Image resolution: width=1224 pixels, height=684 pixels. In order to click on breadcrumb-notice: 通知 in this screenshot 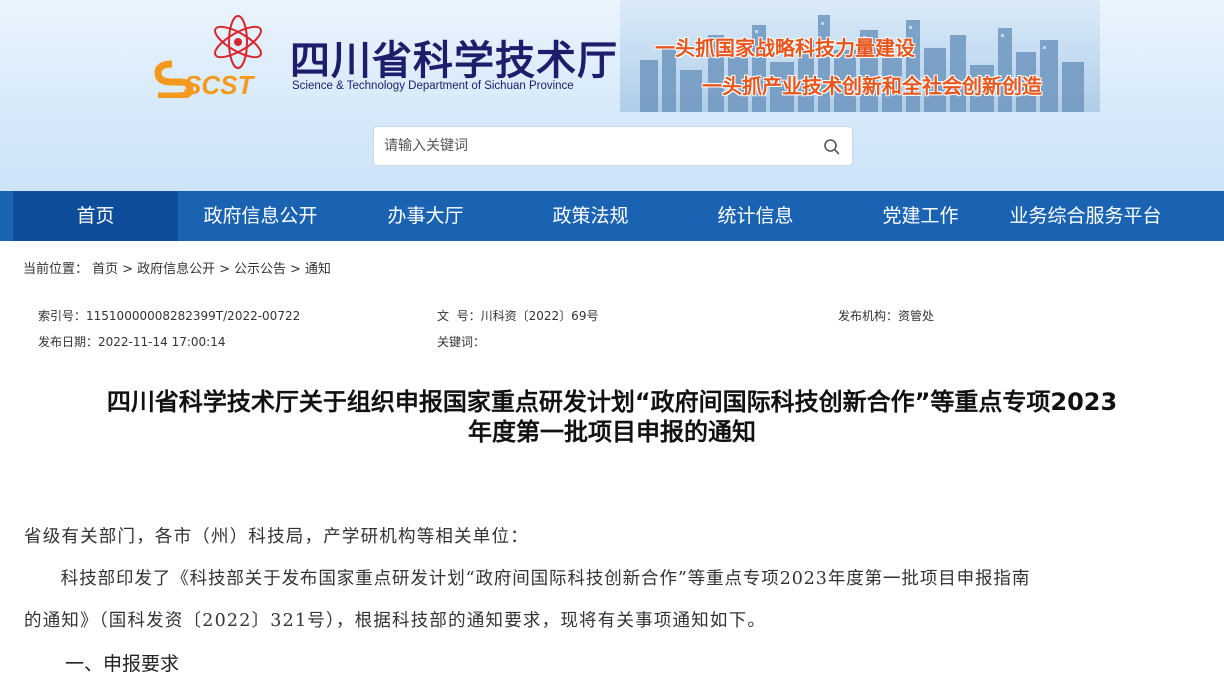, I will do `click(318, 269)`.